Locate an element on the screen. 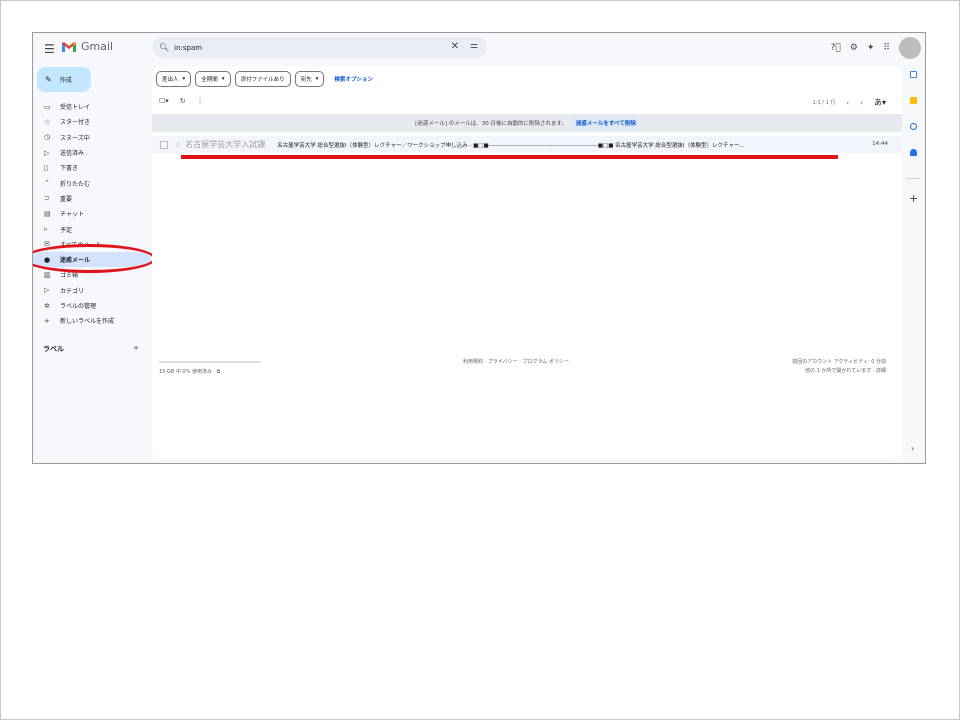  input-tools-button: あ▾ is located at coordinates (880, 102).